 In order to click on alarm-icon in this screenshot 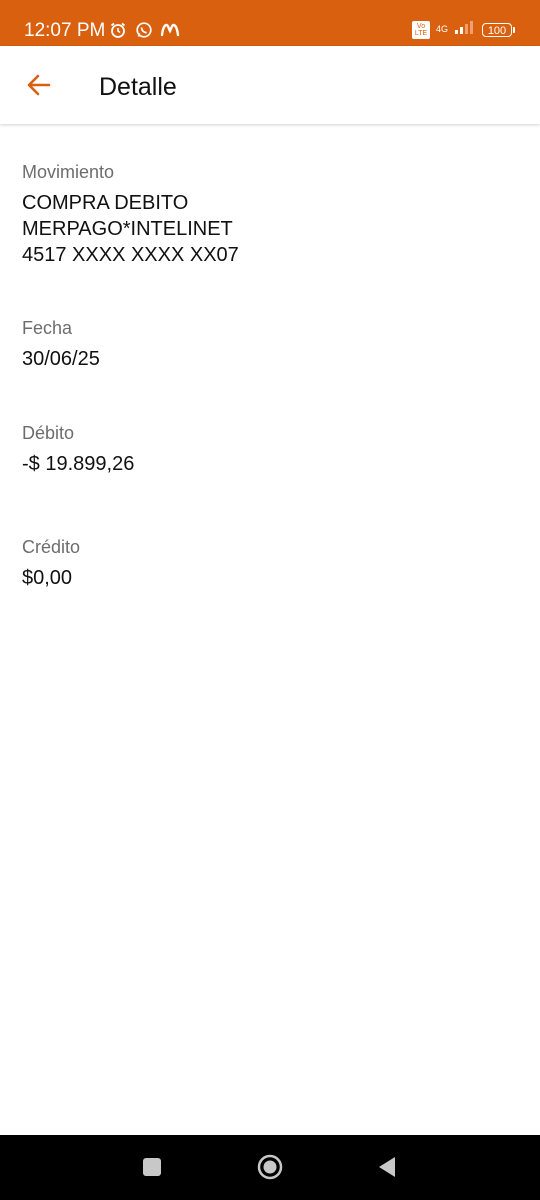, I will do `click(118, 30)`.